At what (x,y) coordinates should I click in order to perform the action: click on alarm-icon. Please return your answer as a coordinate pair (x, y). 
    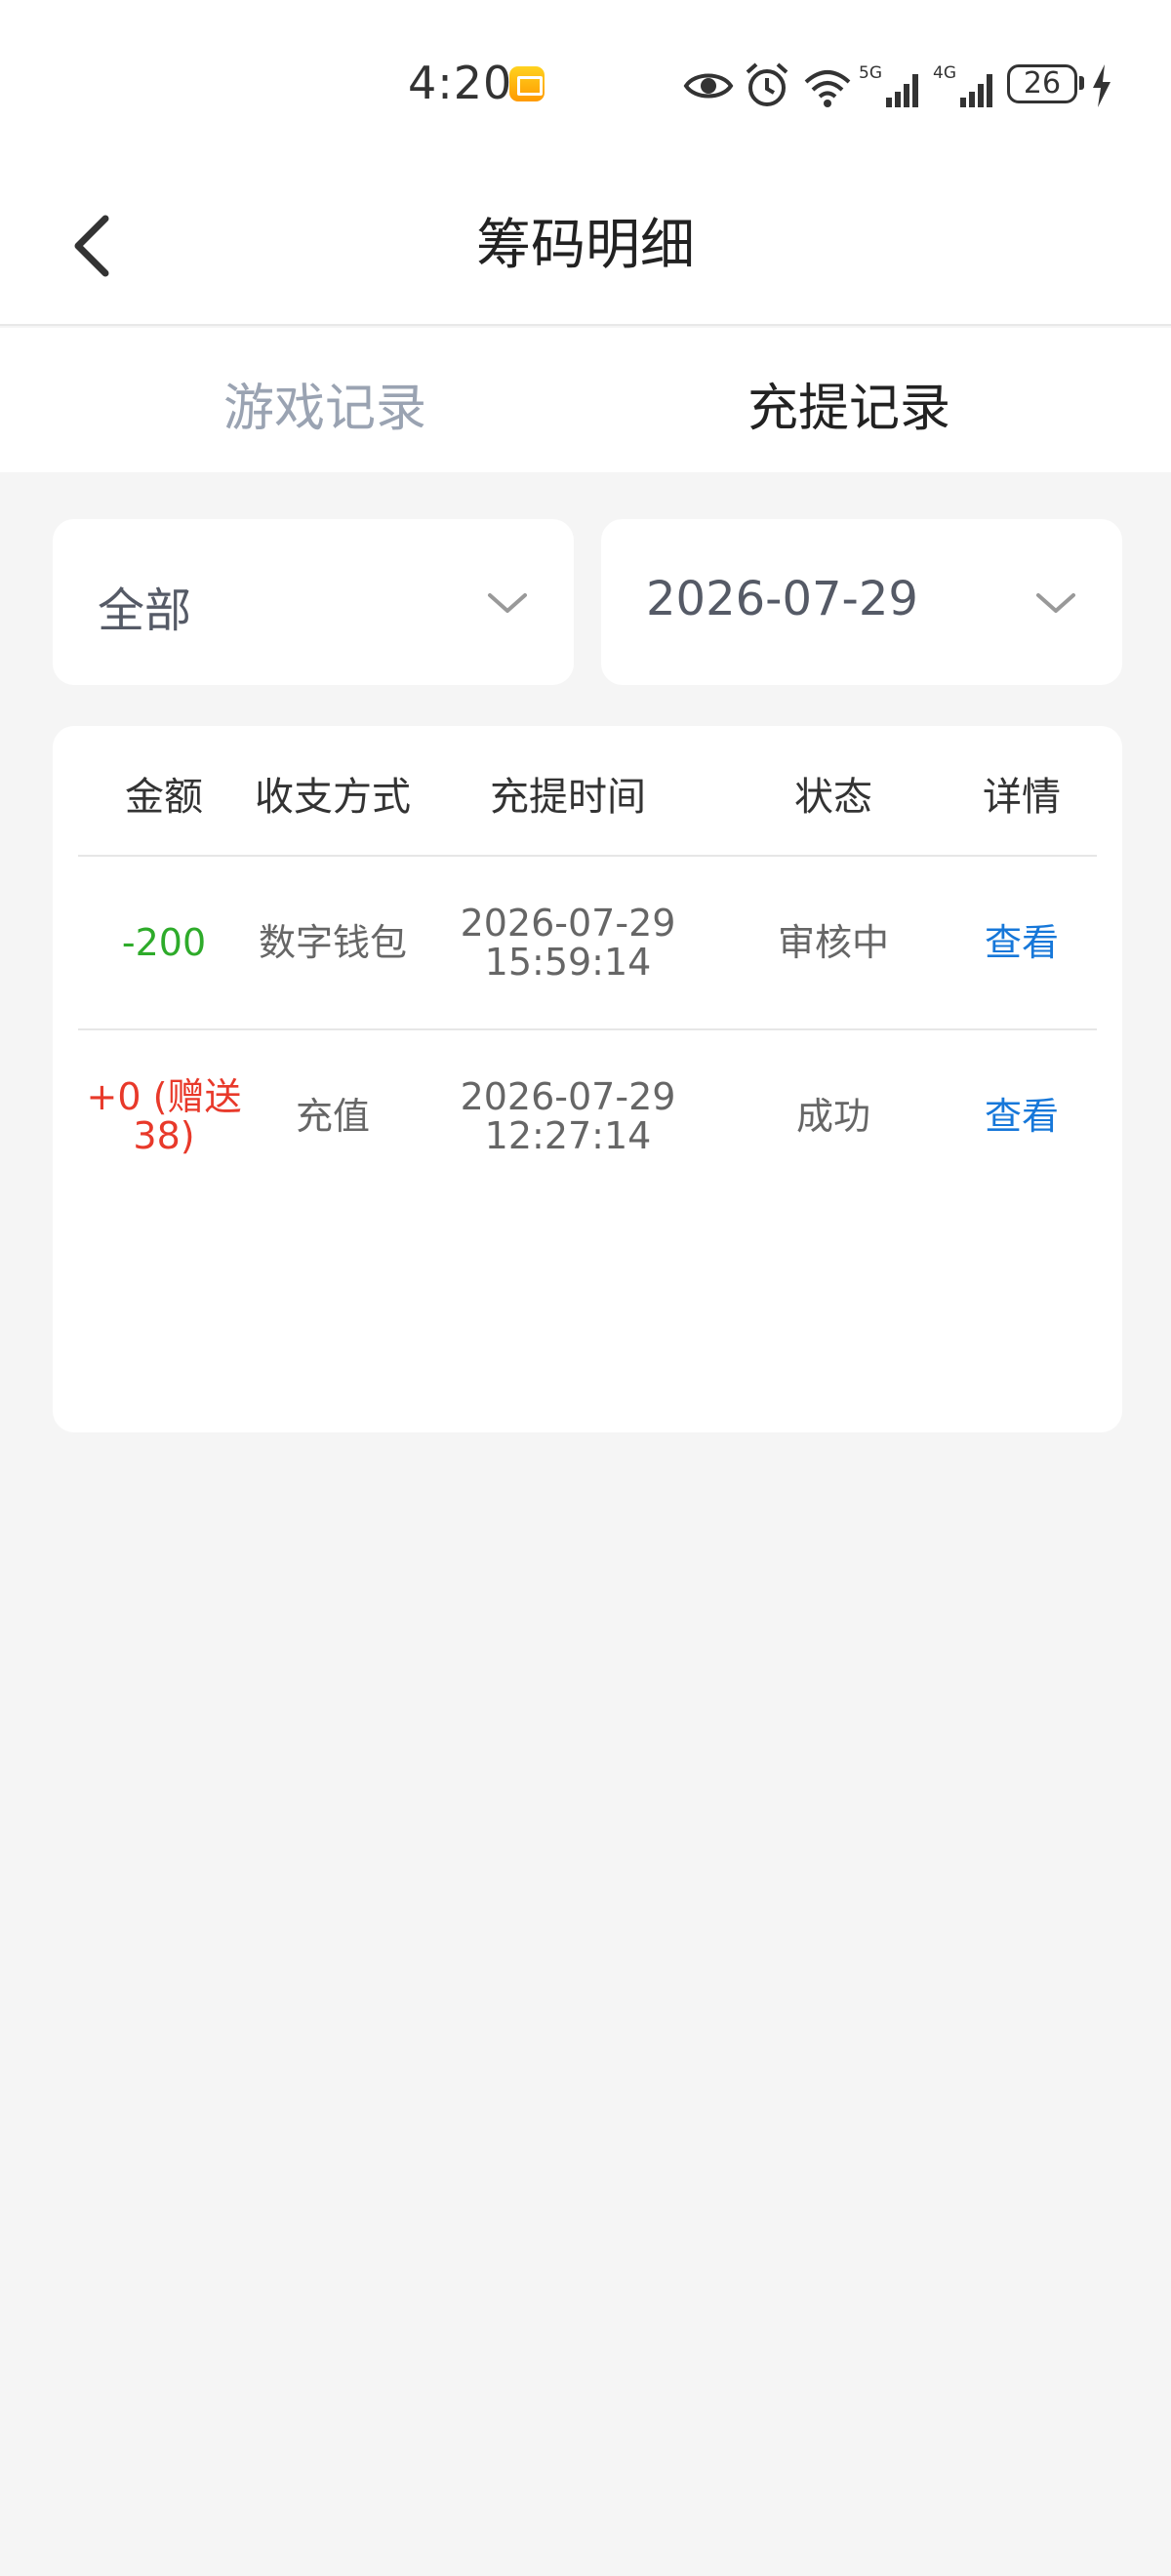
    Looking at the image, I should click on (767, 84).